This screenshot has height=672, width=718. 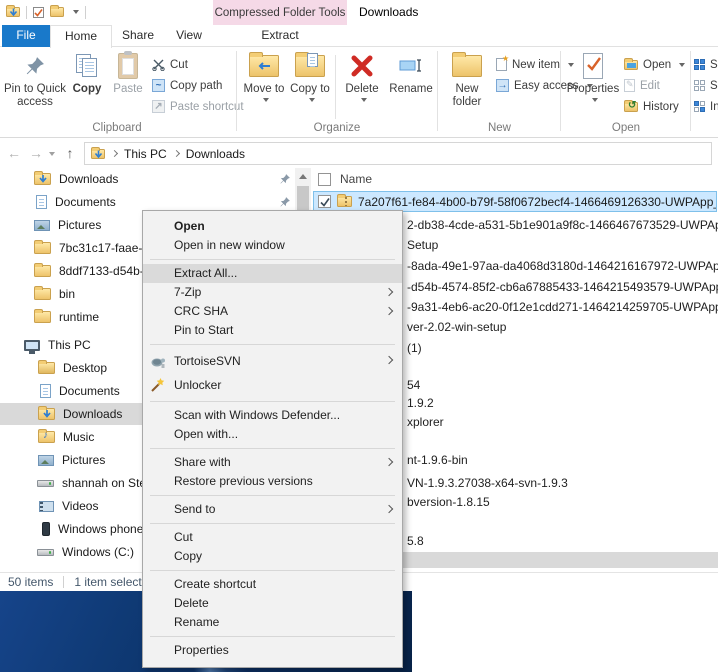 I want to click on invert-selection-button: Invert selection, so click(x=706, y=106).